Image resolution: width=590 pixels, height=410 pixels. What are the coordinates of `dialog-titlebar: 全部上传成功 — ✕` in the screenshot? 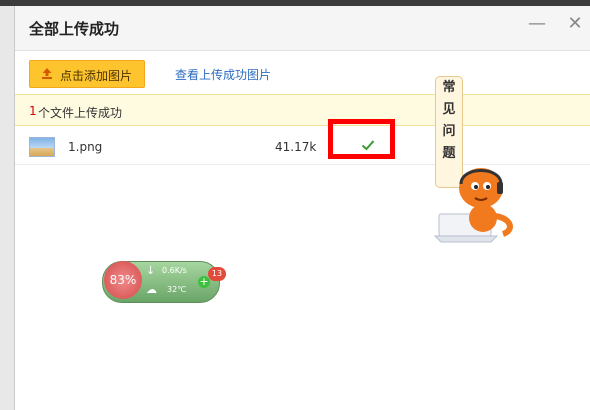 It's located at (302, 28).